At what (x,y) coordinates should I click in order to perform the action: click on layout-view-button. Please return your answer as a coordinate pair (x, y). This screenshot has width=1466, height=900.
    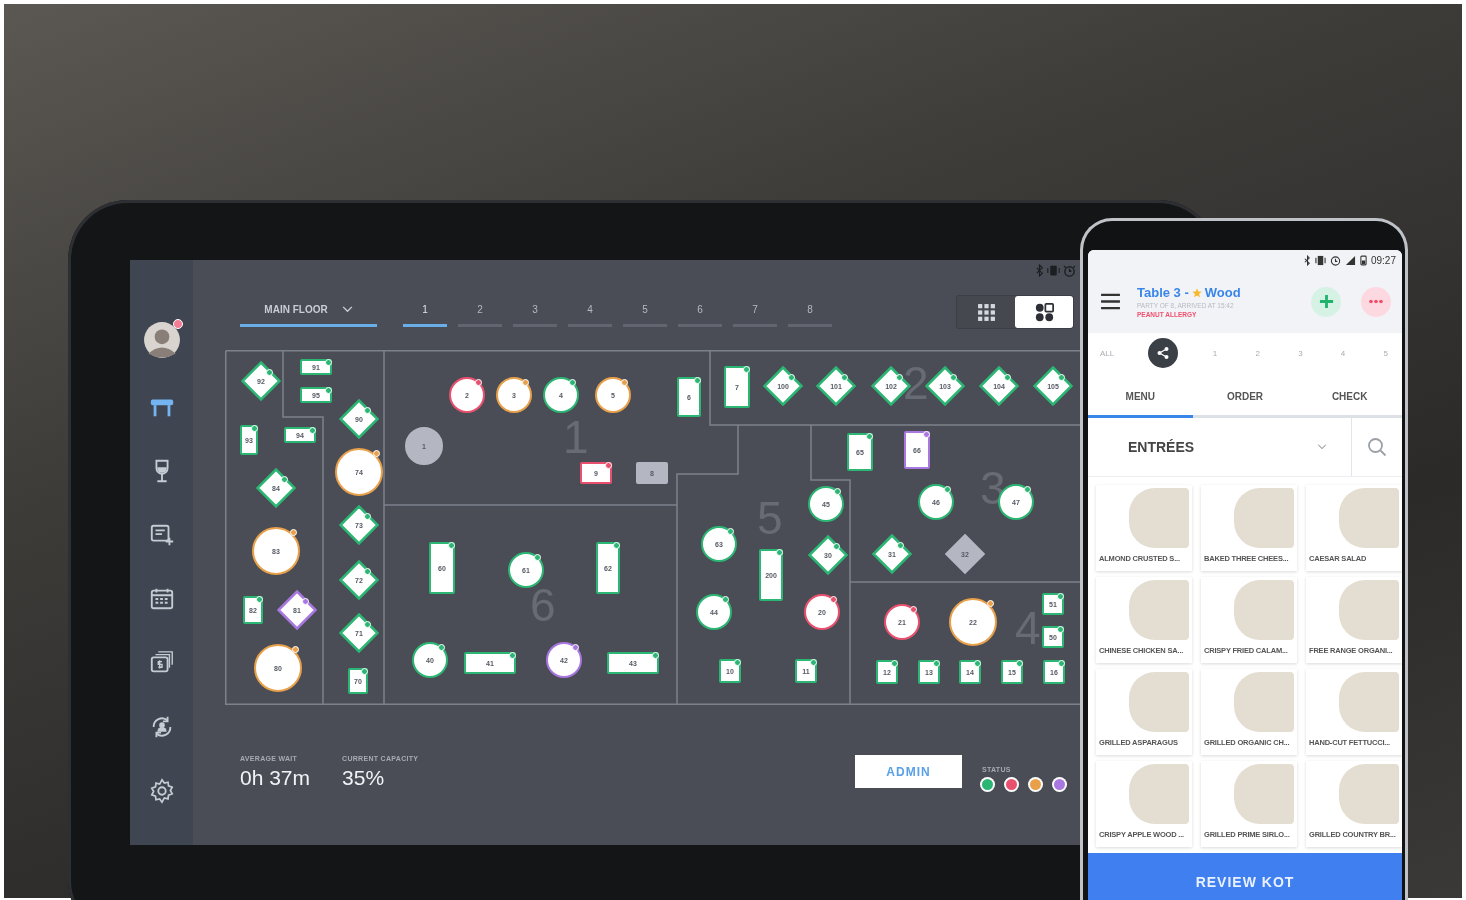
    Looking at the image, I should click on (1044, 312).